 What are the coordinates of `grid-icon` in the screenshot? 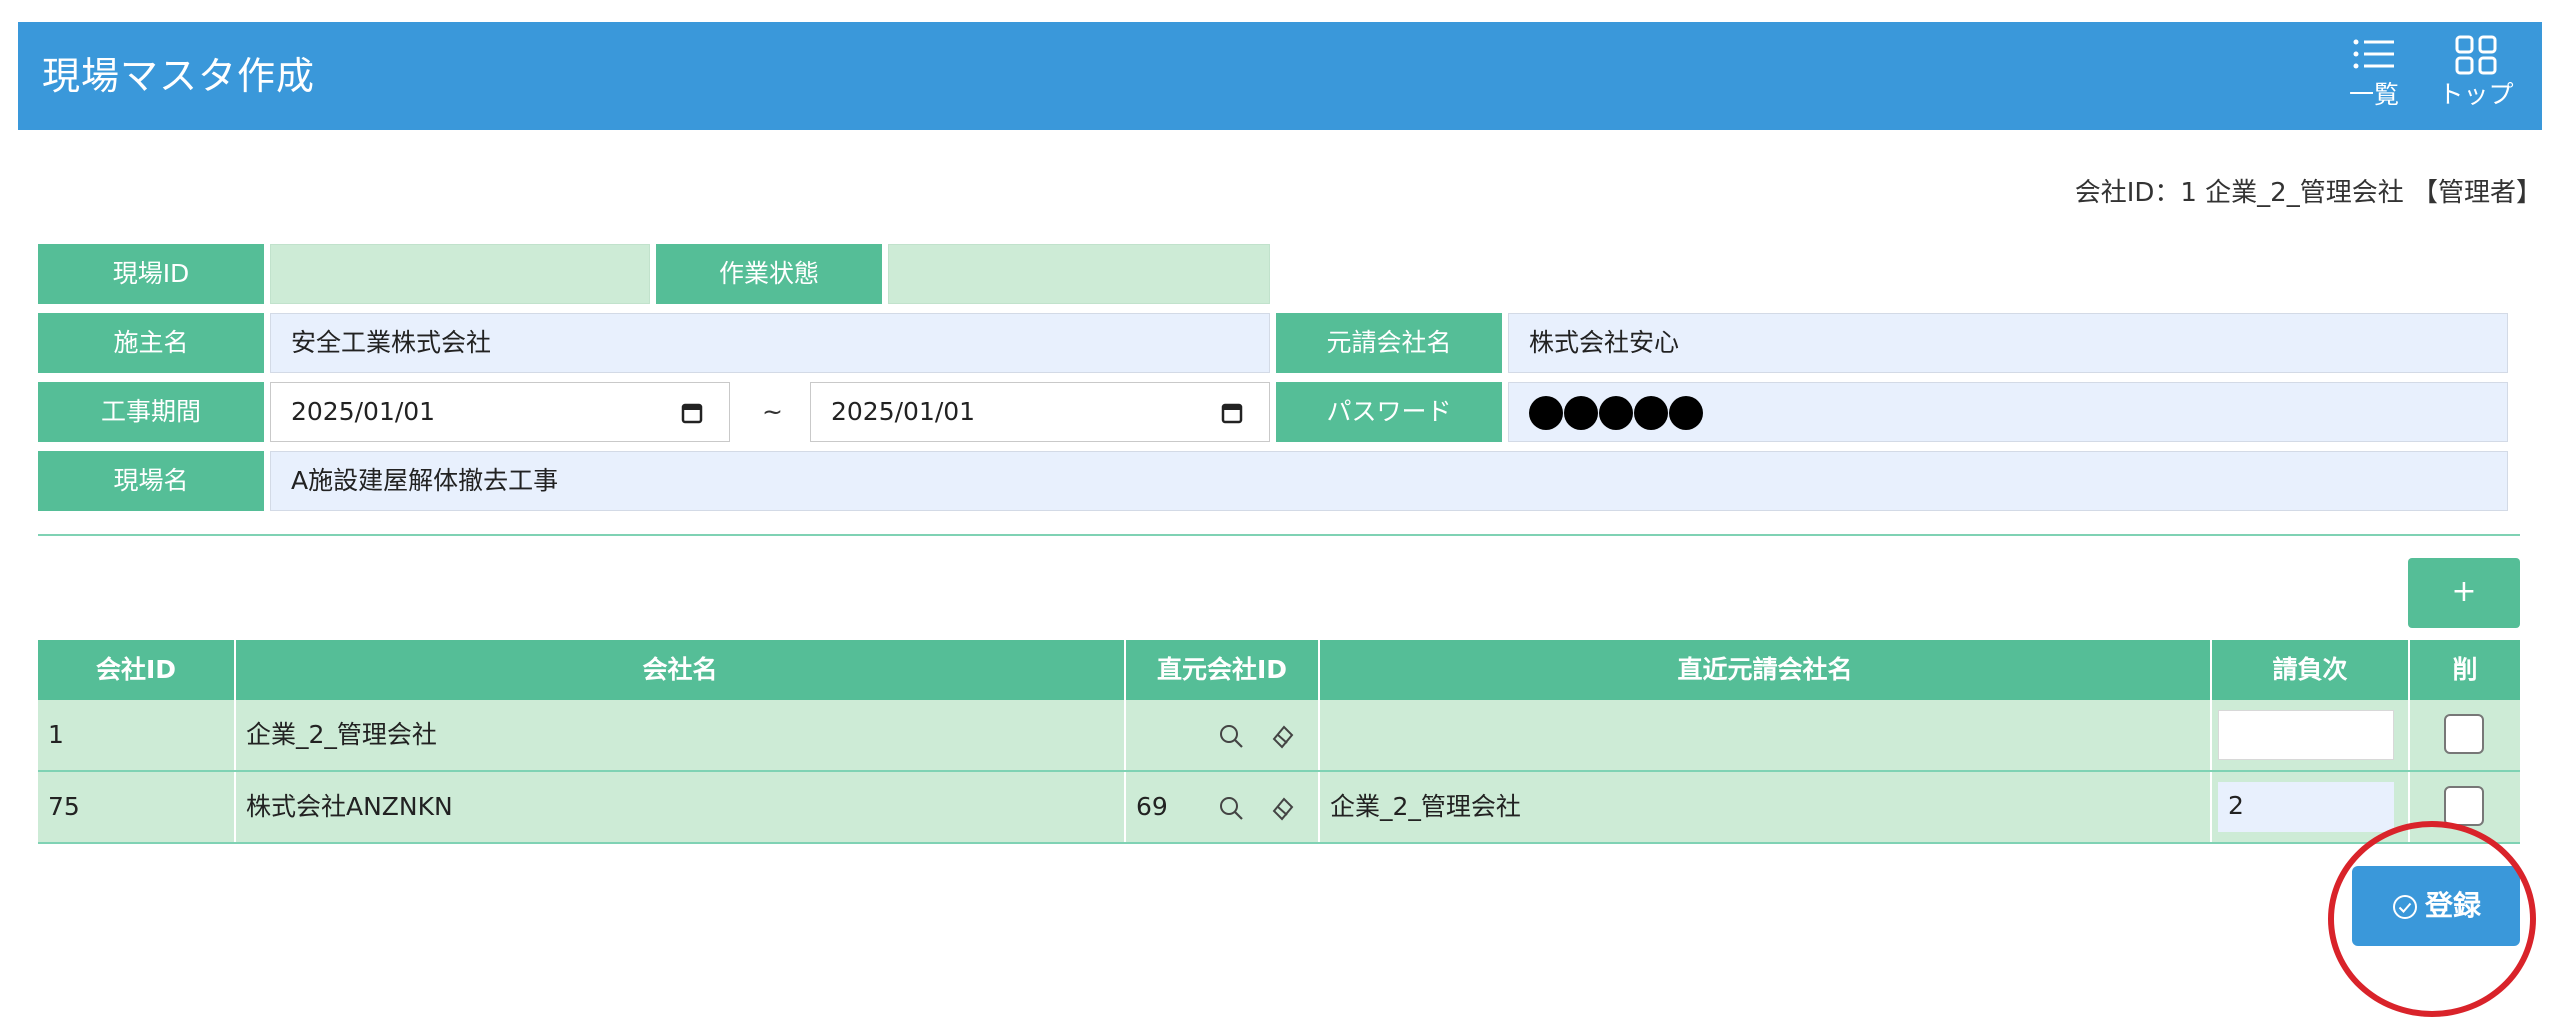 It's located at (2476, 55).